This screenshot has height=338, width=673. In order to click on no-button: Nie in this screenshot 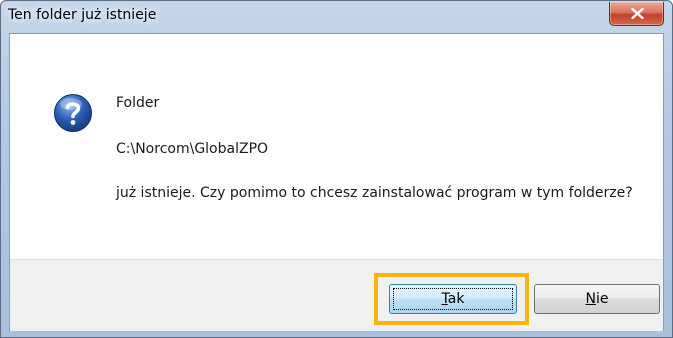, I will do `click(597, 299)`.